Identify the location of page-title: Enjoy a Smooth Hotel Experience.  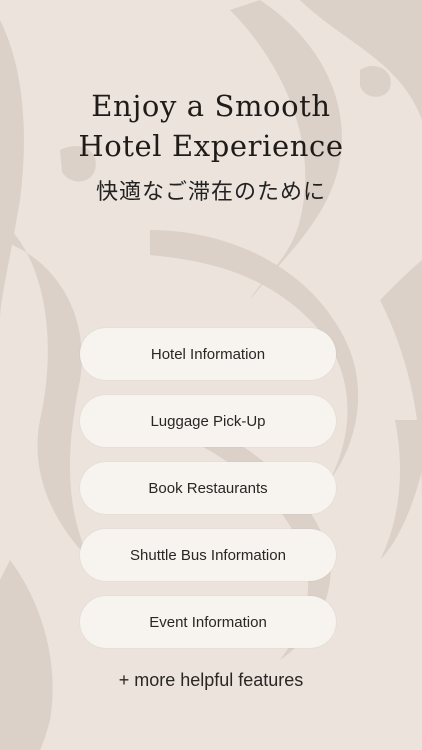
(211, 126).